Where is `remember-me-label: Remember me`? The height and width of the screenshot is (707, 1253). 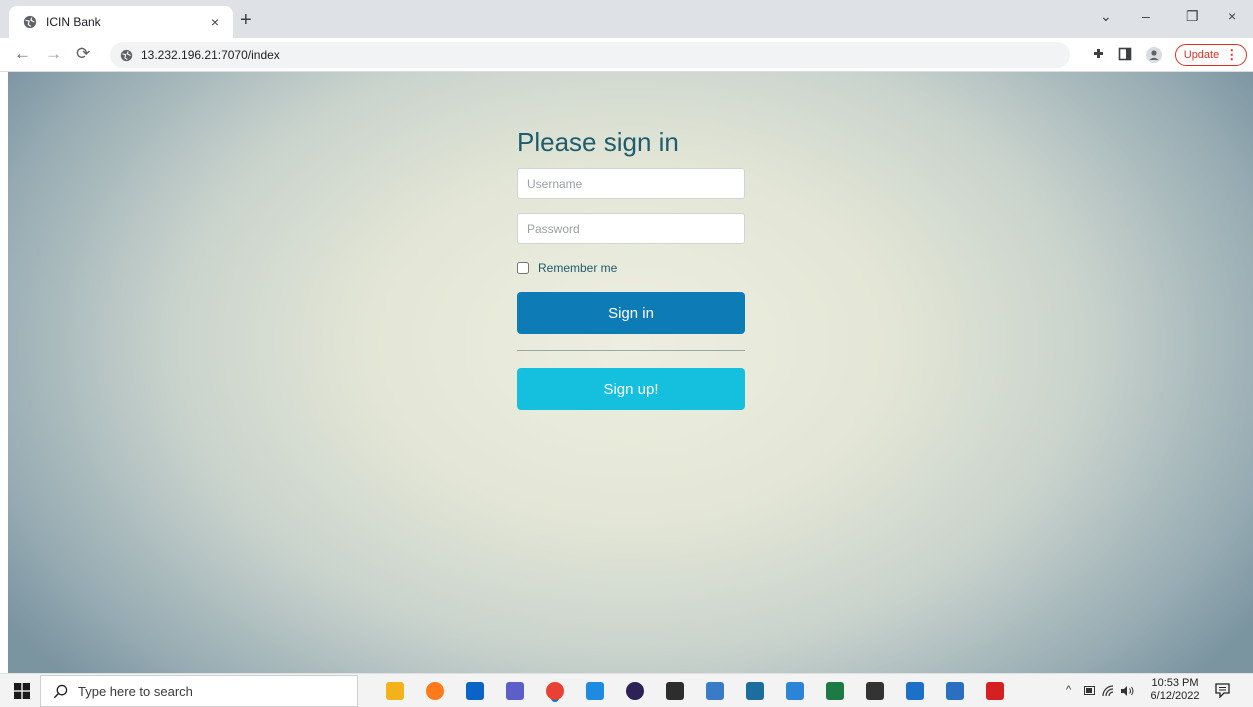 remember-me-label: Remember me is located at coordinates (578, 268).